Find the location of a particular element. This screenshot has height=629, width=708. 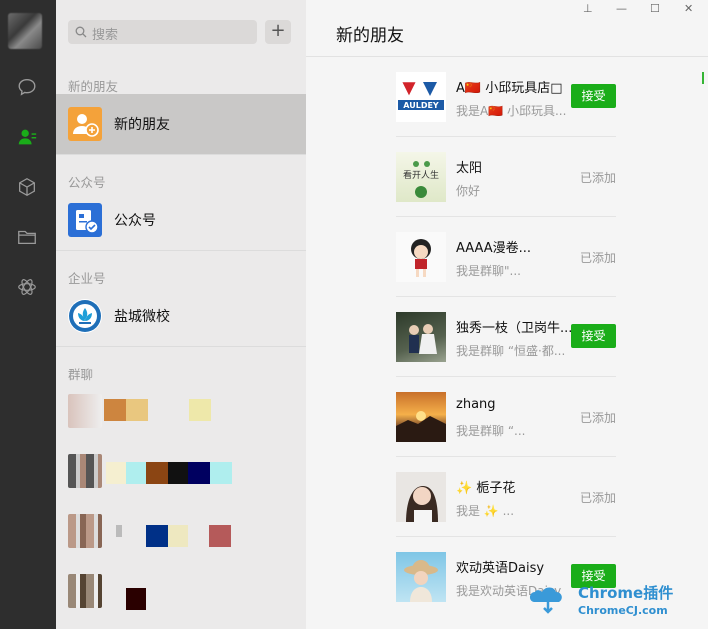

section-label-enterprise: 企业号 is located at coordinates (87, 278).